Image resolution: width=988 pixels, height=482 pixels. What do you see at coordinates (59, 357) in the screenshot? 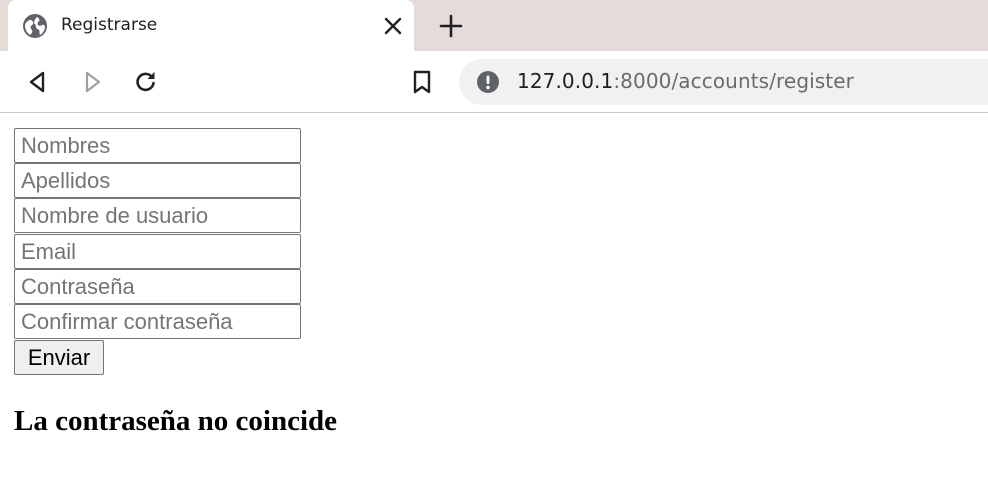
I see `submit-button: Enviar` at bounding box center [59, 357].